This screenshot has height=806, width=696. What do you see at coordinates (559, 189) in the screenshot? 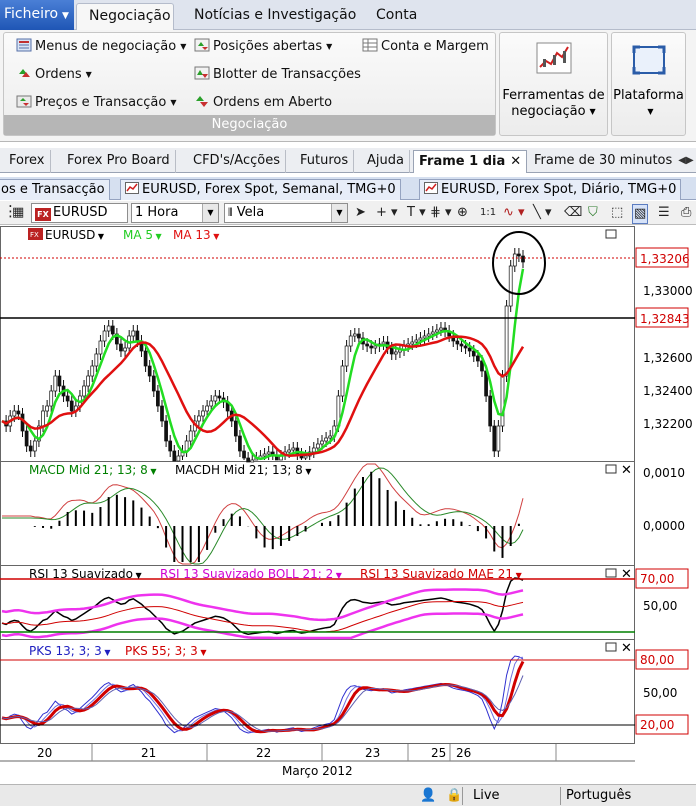
I see `chart-tab-daily-label: EURUSD, Forex Spot, Diário, TMG+0` at bounding box center [559, 189].